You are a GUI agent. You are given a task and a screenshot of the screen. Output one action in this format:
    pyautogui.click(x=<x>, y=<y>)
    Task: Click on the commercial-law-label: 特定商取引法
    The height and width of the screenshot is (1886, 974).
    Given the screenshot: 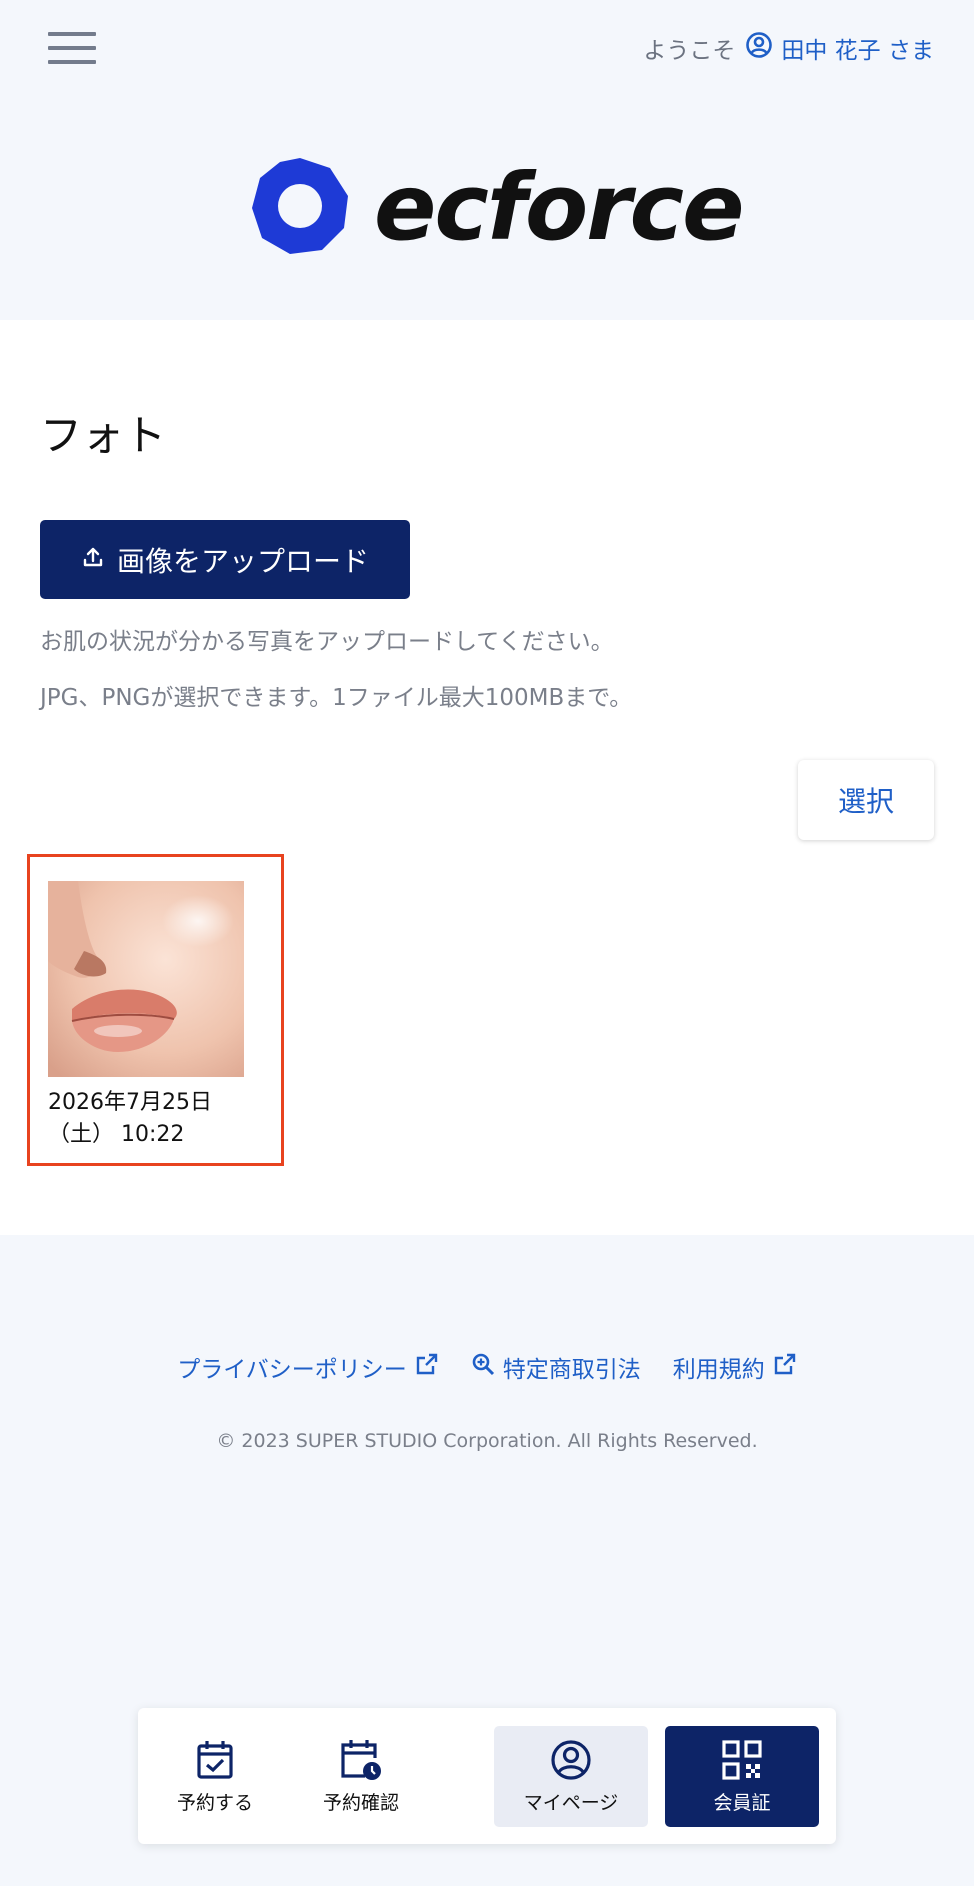 What is the action you would take?
    pyautogui.click(x=571, y=1370)
    